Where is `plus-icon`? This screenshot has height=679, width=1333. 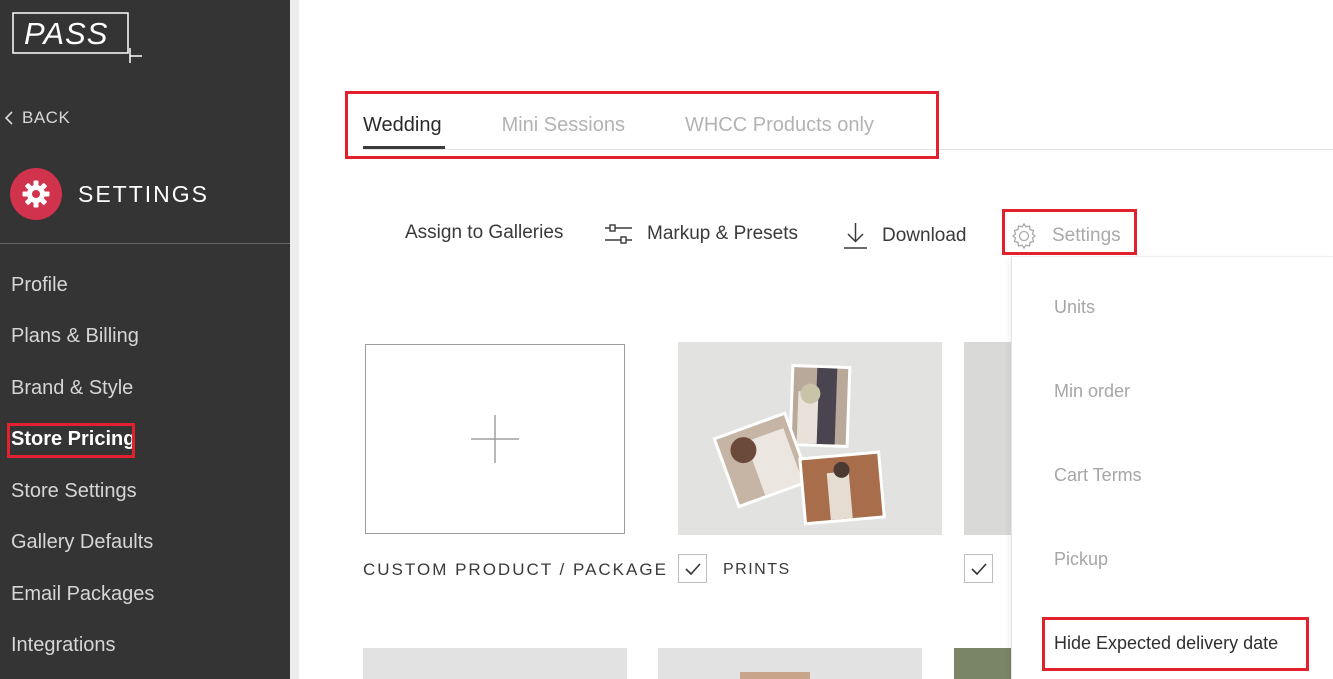
plus-icon is located at coordinates (495, 439).